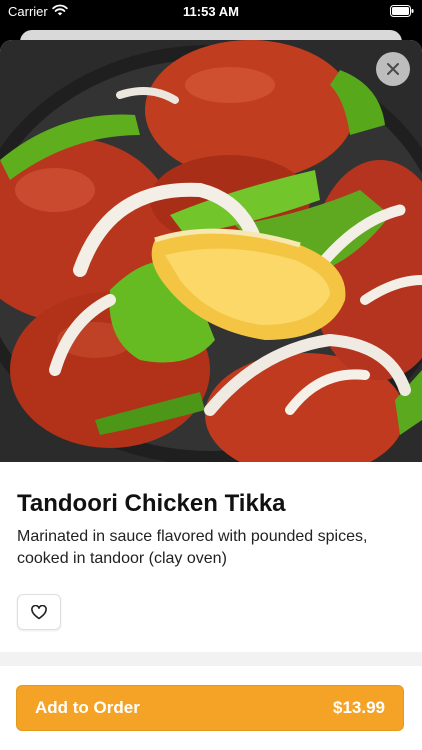 This screenshot has height=750, width=422. What do you see at coordinates (211, 659) in the screenshot?
I see `section-divider` at bounding box center [211, 659].